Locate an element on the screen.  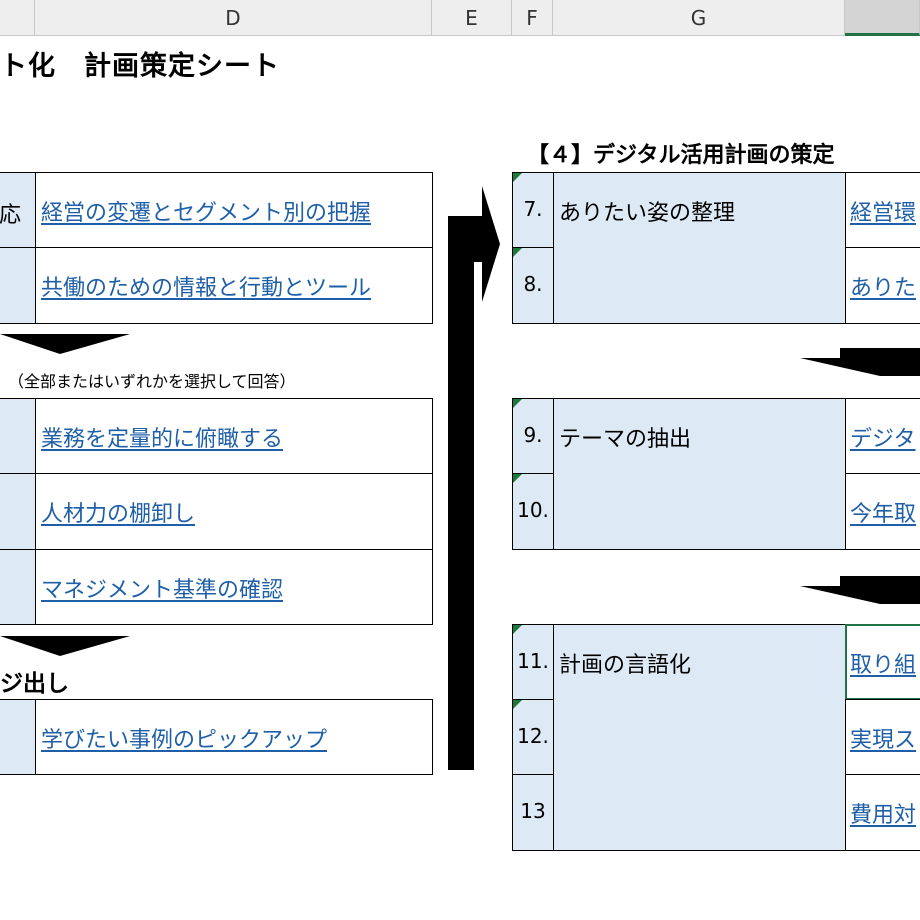
cell-d-row1: 経営の変遷とセグメント別の把握 is located at coordinates (234, 210).